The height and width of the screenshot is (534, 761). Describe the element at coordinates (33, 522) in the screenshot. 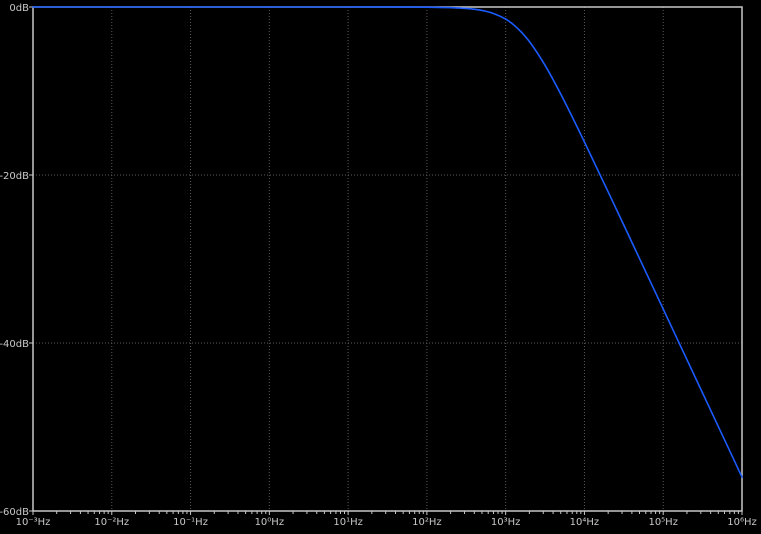

I see `x-tick-label: 10⁻³Hz` at that location.